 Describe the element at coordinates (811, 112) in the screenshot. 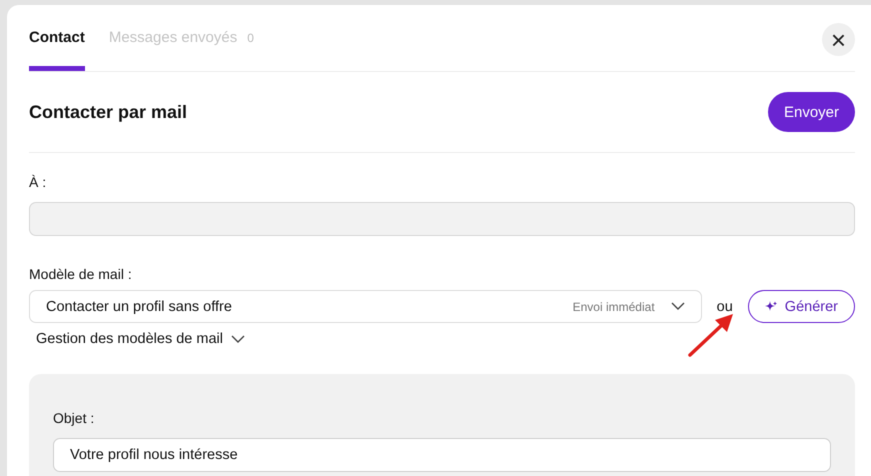

I see `send-button: Envoyer` at that location.